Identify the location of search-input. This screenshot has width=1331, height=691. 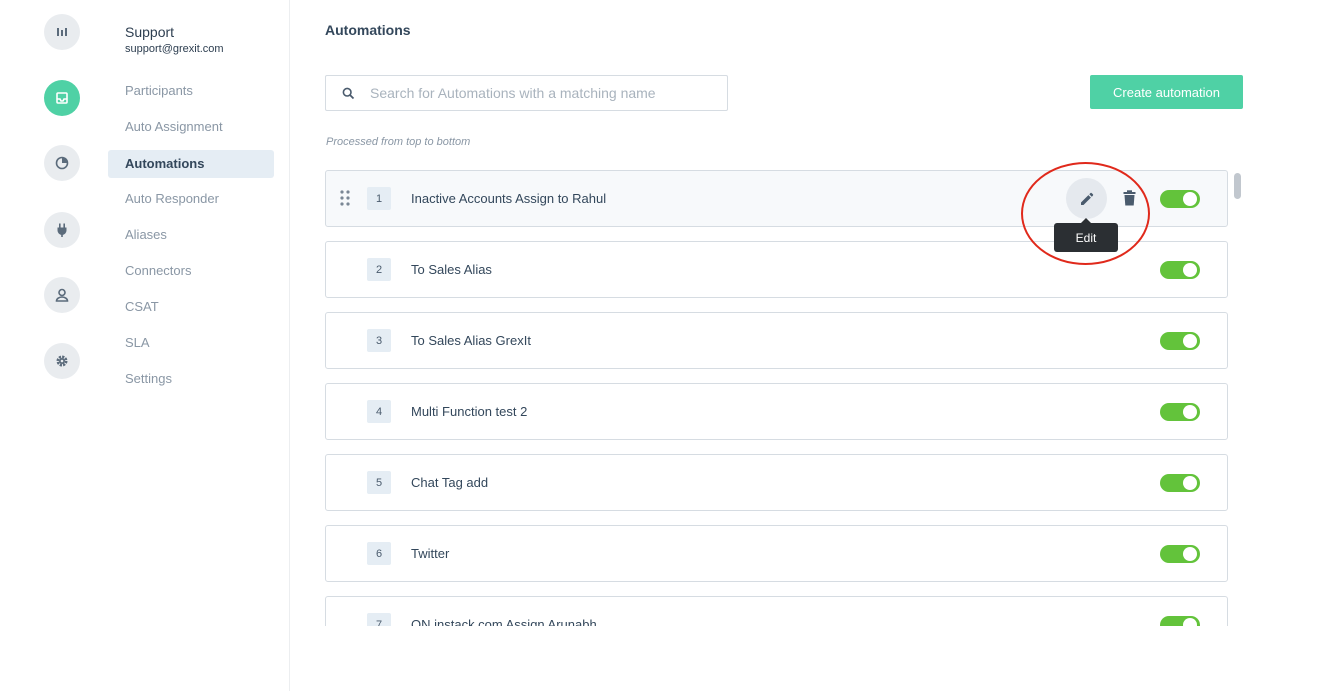
(540, 93).